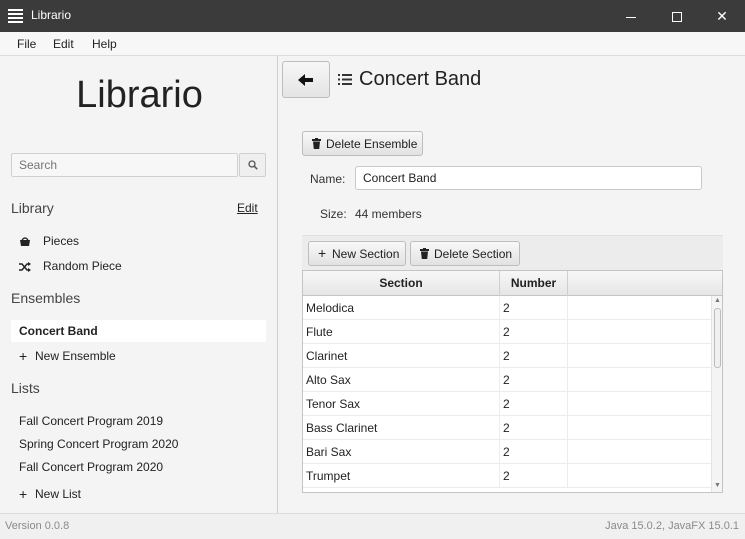 The height and width of the screenshot is (539, 745). Describe the element at coordinates (139, 95) in the screenshot. I see `app-brand: Librario` at that location.